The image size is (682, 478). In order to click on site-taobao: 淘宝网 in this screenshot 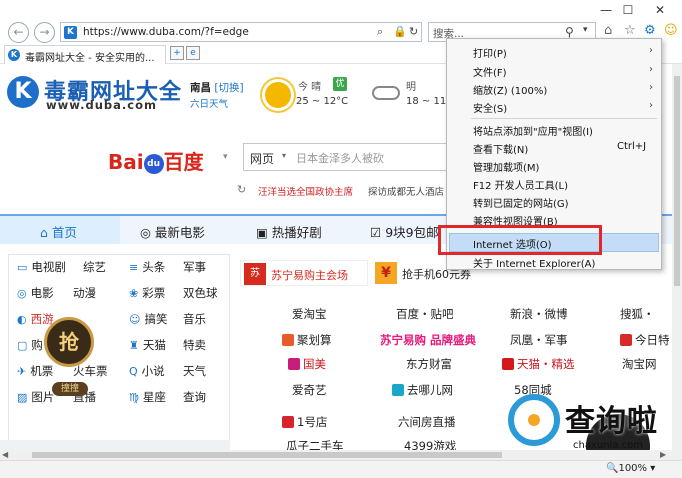, I will do `click(639, 364)`.